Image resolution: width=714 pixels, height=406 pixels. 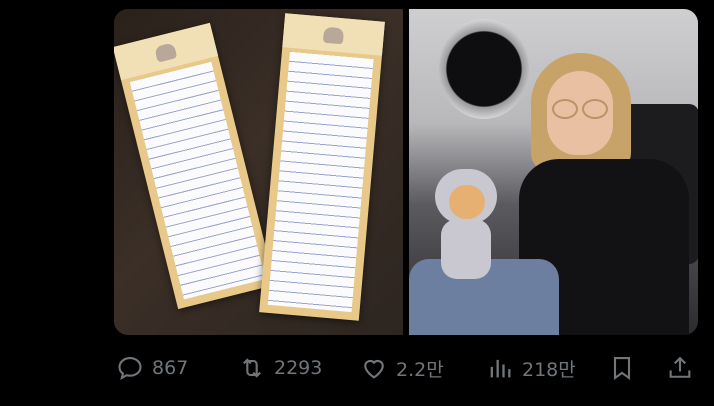 I want to click on retweet-button: 2293, so click(x=280, y=368).